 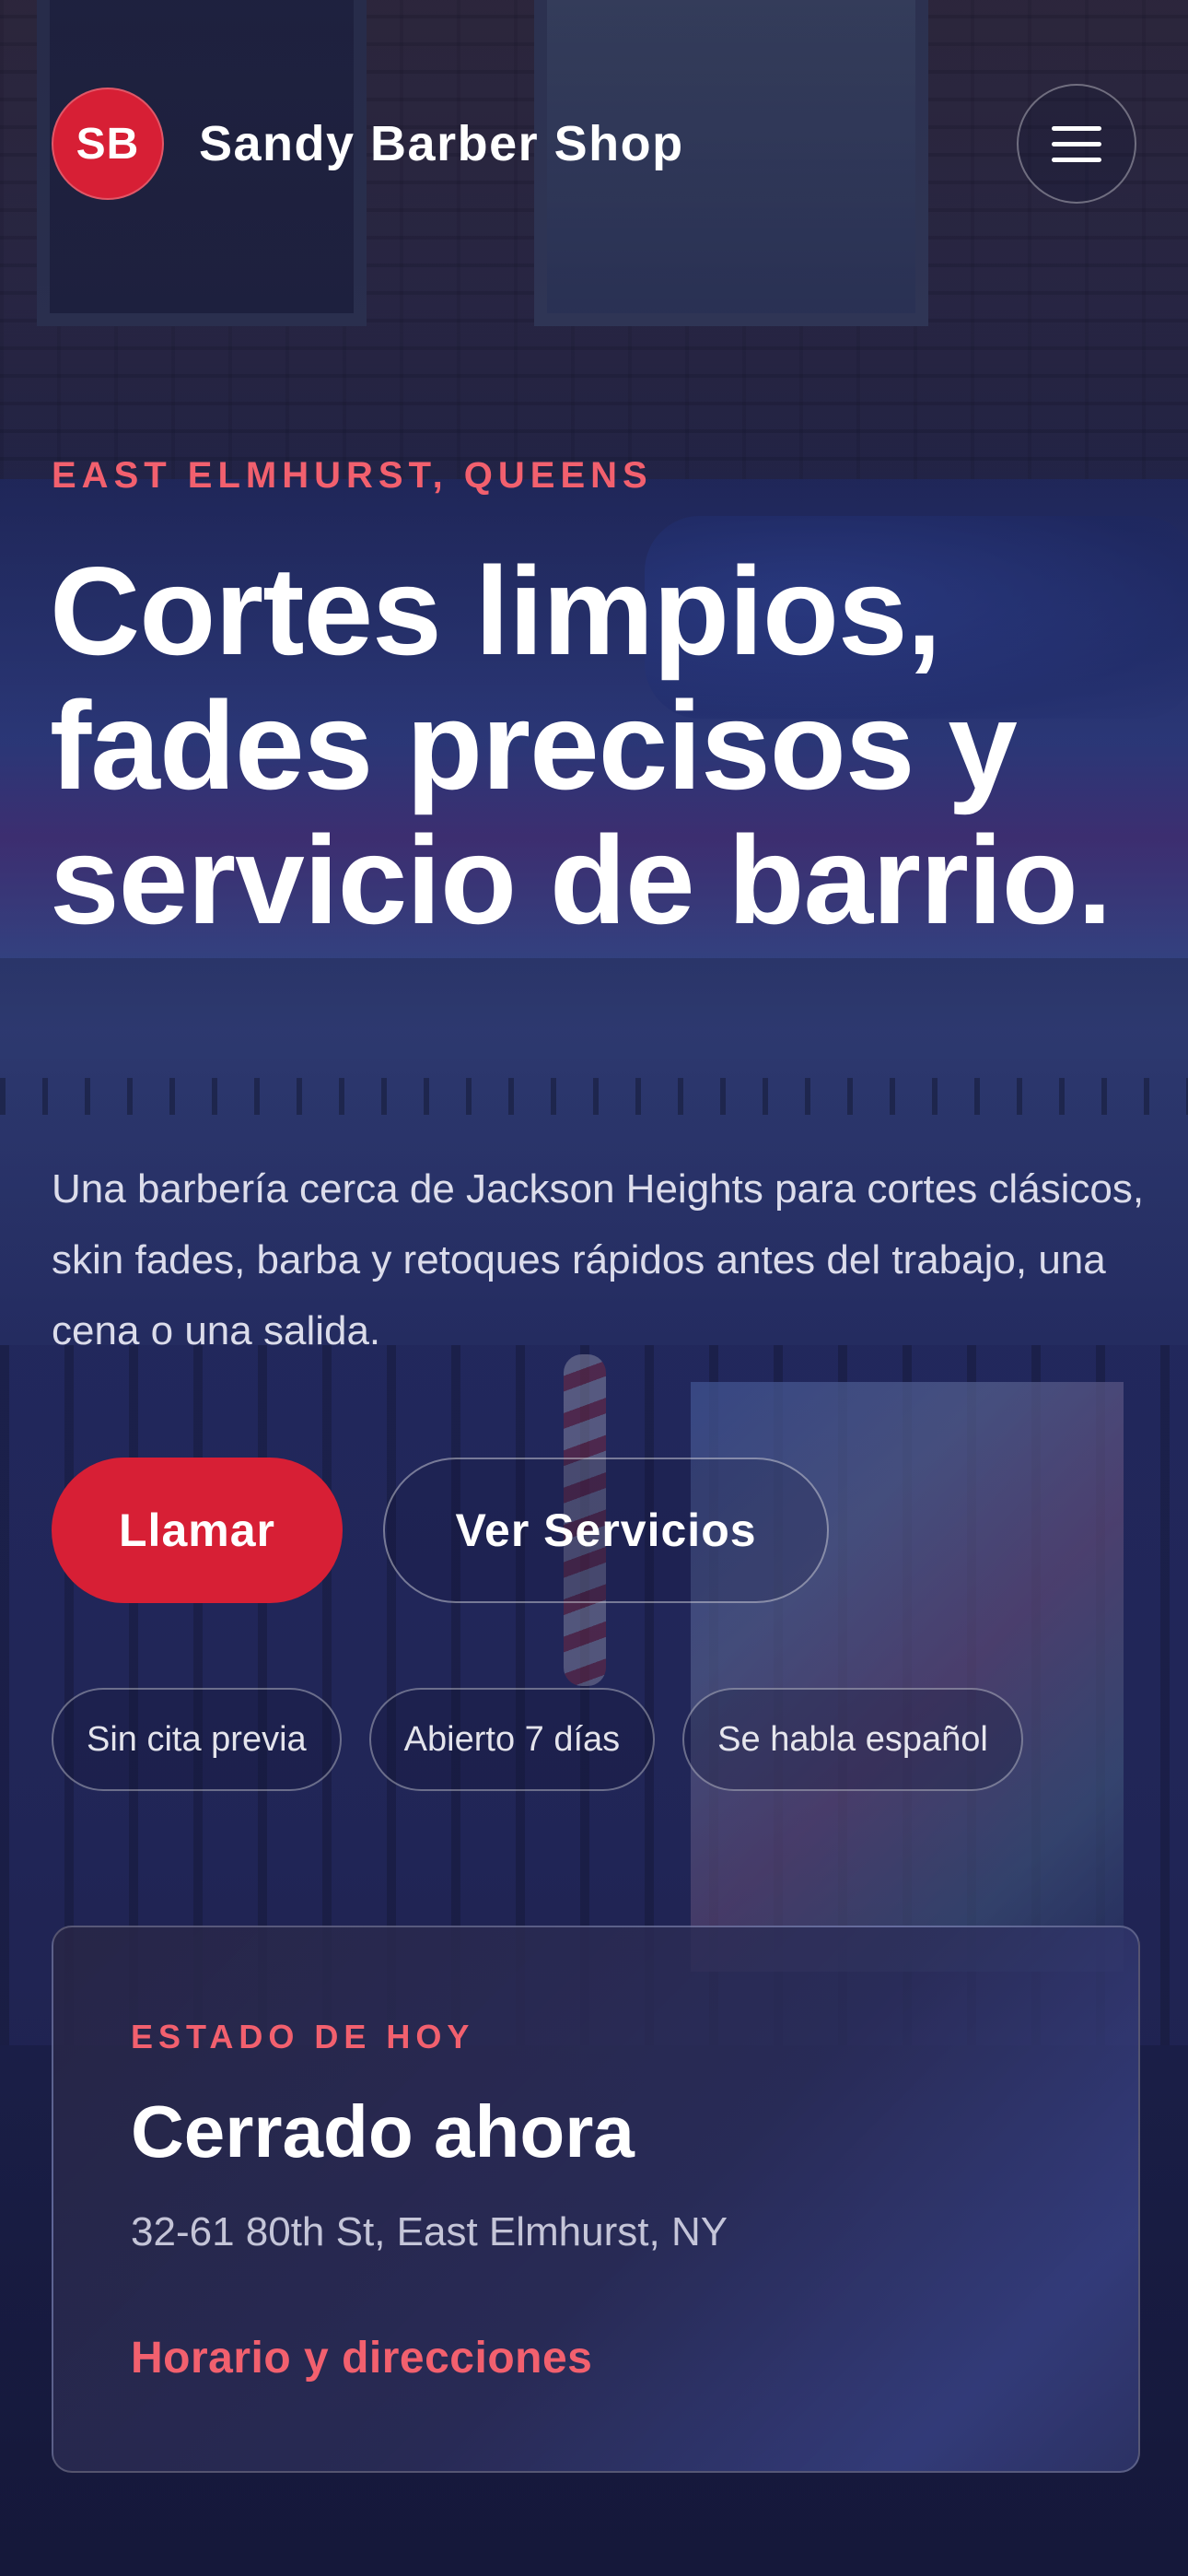 I want to click on brand-name: Sandy Barber Shop, so click(x=441, y=143).